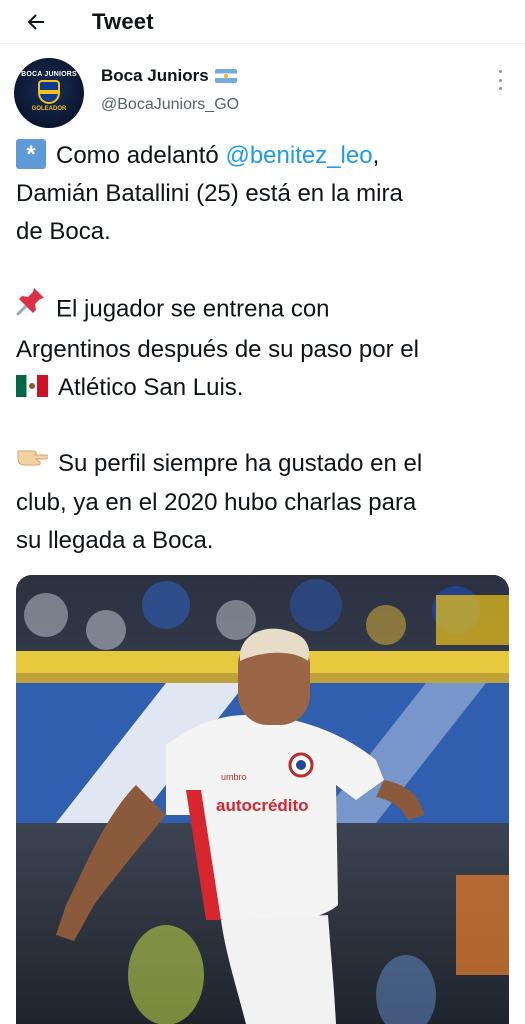 This screenshot has height=1024, width=525. I want to click on crest-icon, so click(49, 92).